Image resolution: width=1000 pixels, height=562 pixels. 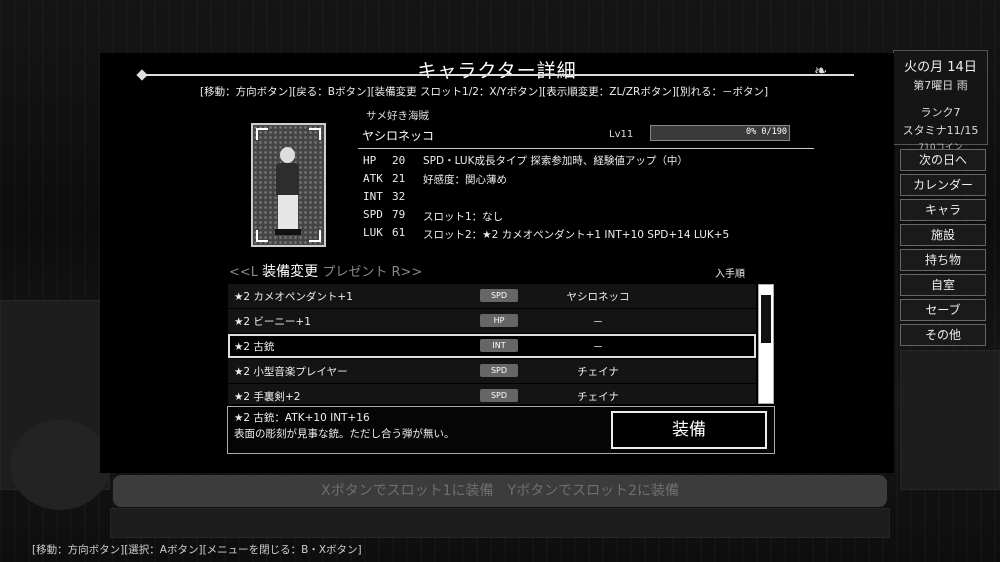 What do you see at coordinates (500, 491) in the screenshot?
I see `equip-hint-bar: Xボタンでスロット1に装備 Yボタンでスロット2に装備` at bounding box center [500, 491].